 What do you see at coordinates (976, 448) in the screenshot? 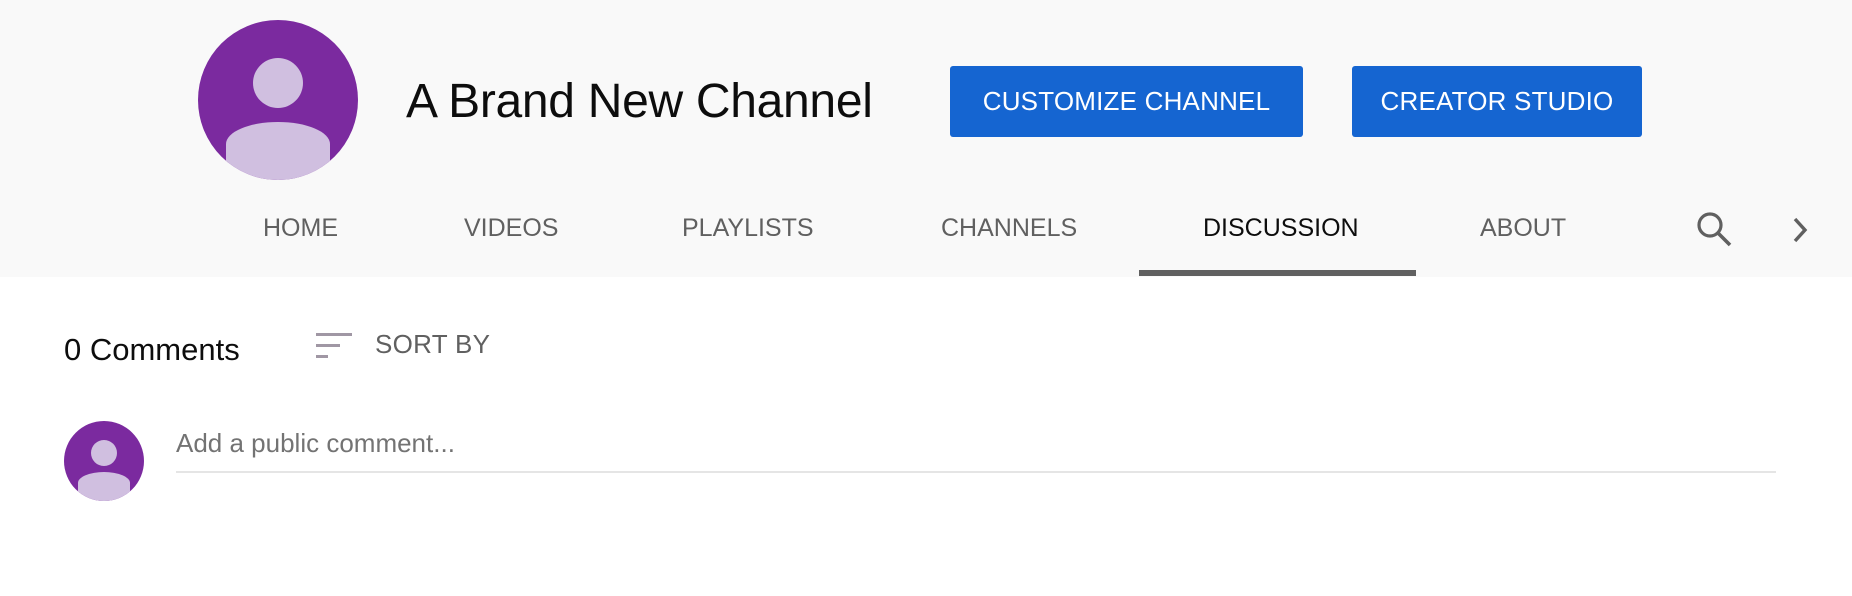
I see `add-comment-input` at bounding box center [976, 448].